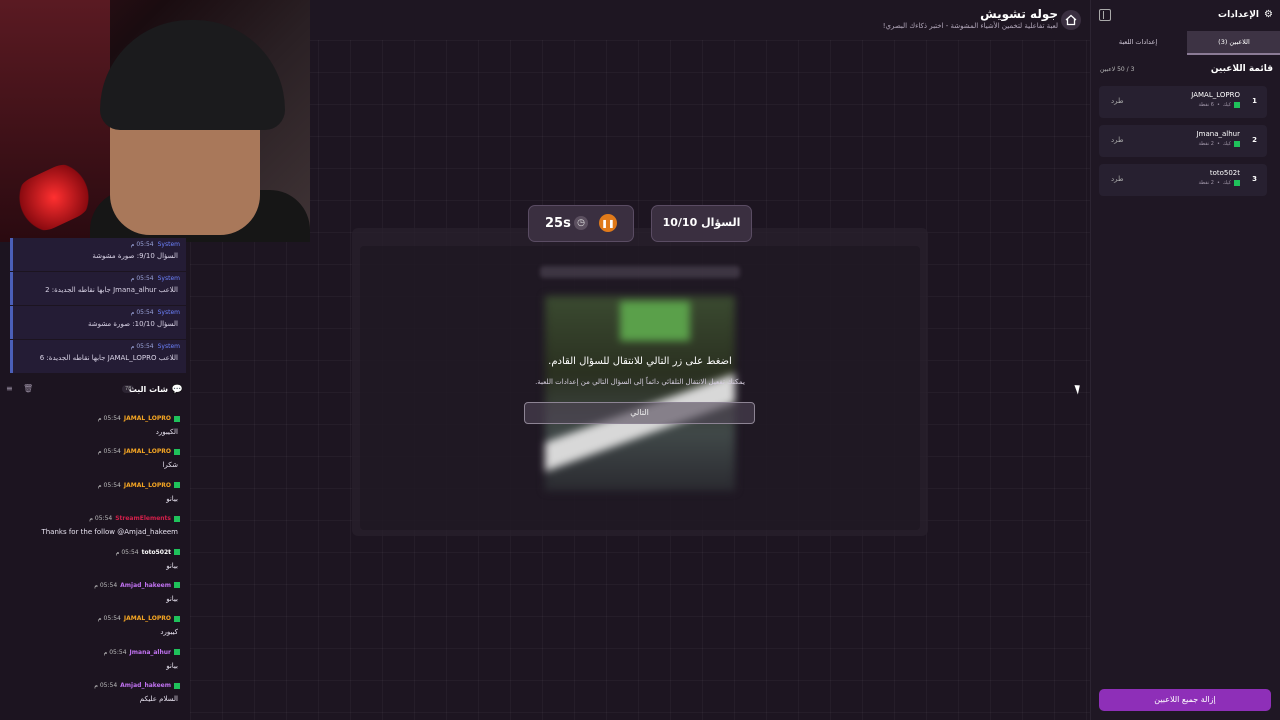 This screenshot has width=1280, height=720. What do you see at coordinates (132, 324) in the screenshot?
I see `system-text: السؤال 10/10: صورة مشوشة` at bounding box center [132, 324].